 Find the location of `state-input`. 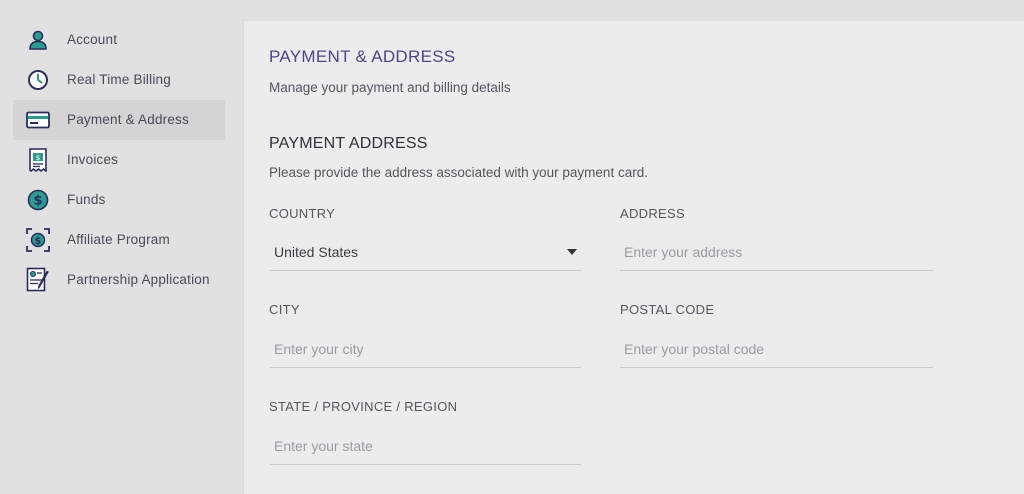

state-input is located at coordinates (425, 446).